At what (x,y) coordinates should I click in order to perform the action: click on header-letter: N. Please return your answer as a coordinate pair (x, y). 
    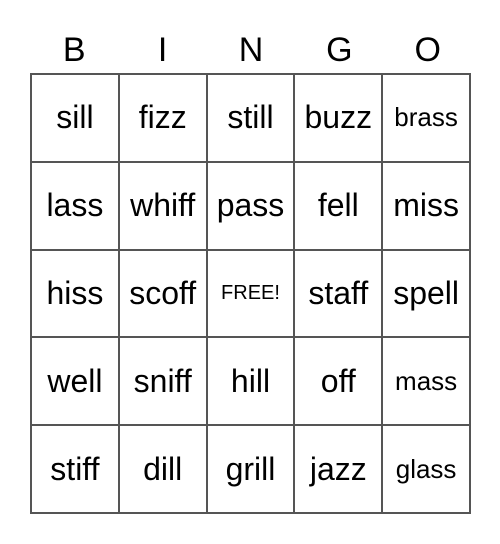
    Looking at the image, I should click on (251, 50).